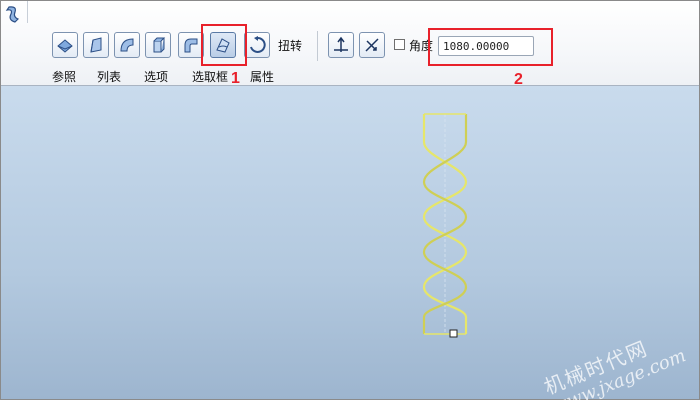 The width and height of the screenshot is (700, 419). Describe the element at coordinates (109, 76) in the screenshot. I see `tab-list: 列表` at that location.